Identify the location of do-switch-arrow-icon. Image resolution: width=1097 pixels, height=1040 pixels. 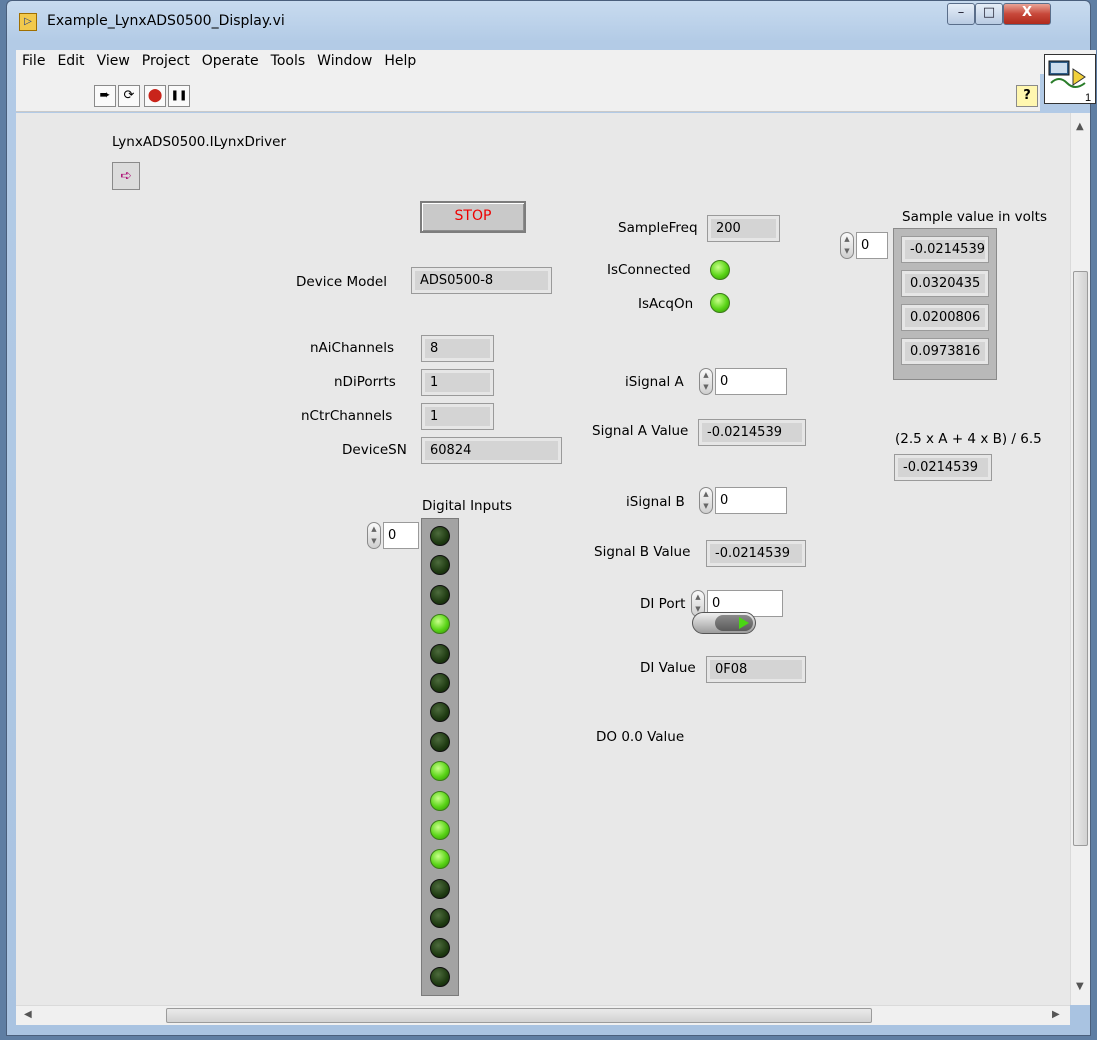
(744, 623).